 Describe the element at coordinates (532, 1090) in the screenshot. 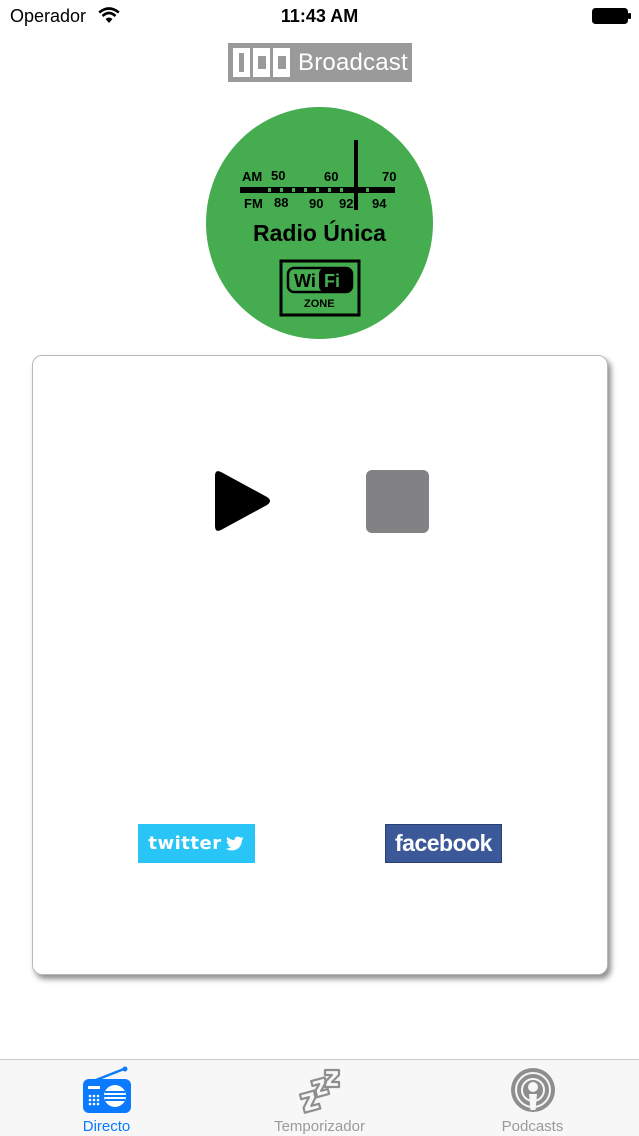

I see `podcast-icon` at that location.